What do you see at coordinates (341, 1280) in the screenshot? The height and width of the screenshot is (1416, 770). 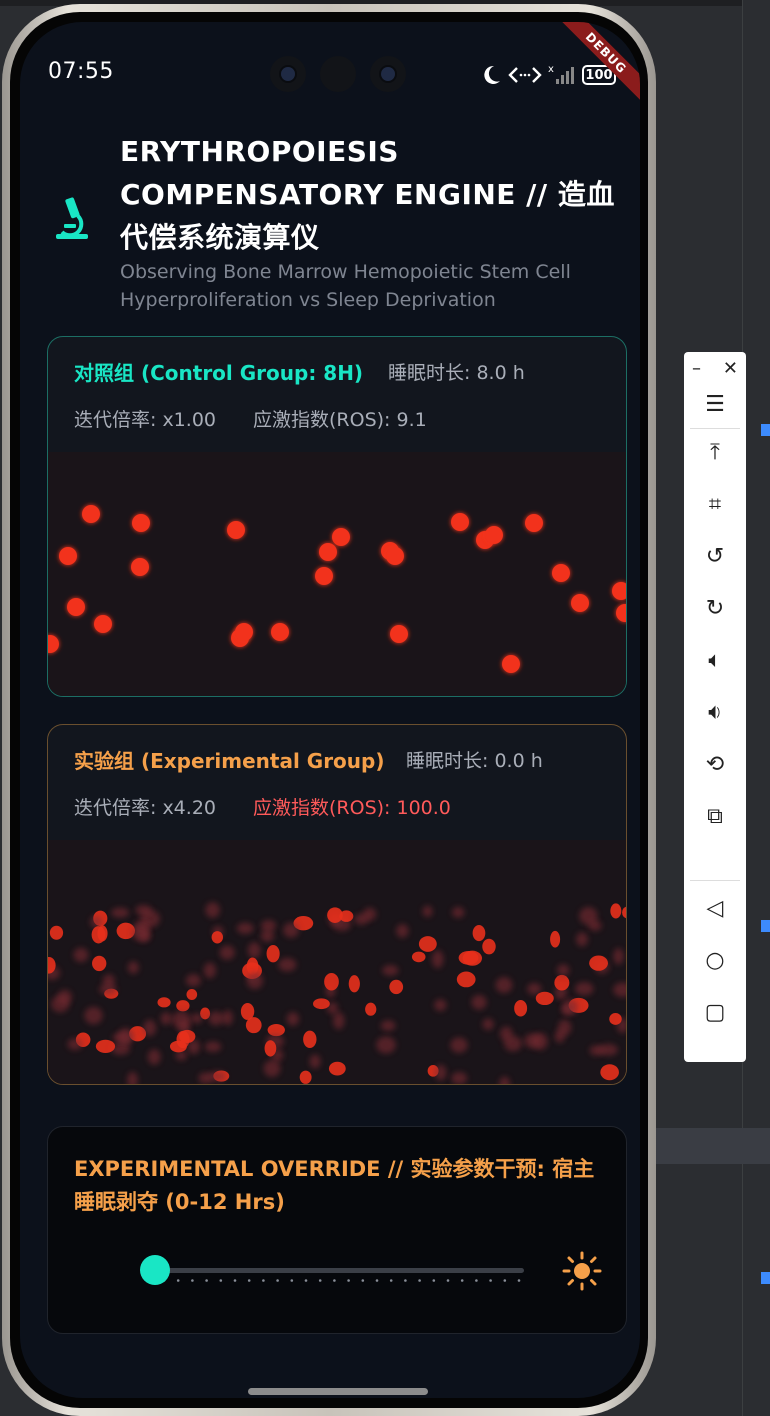 I see `slider-ticks` at bounding box center [341, 1280].